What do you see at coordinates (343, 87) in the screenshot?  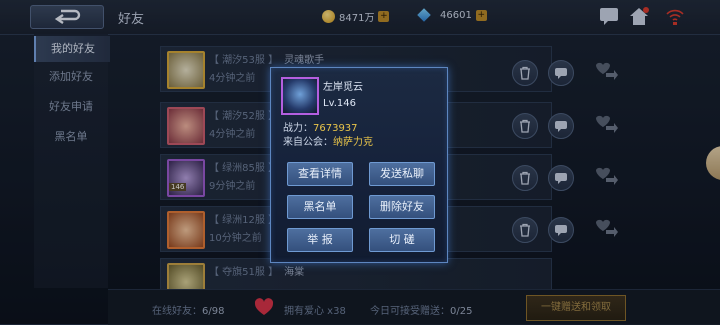 I see `popup-player-name: 左岸觅云` at bounding box center [343, 87].